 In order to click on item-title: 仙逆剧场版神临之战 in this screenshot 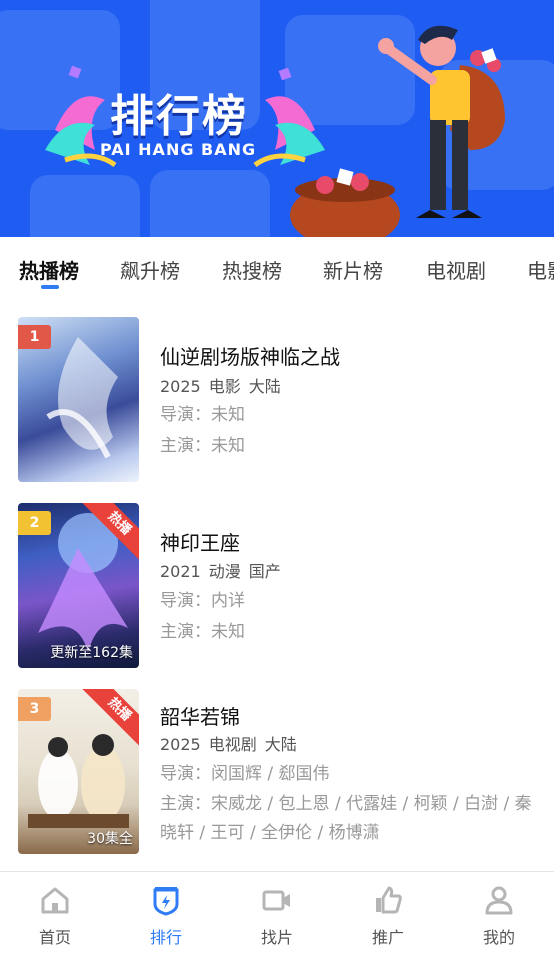, I will do `click(250, 355)`.